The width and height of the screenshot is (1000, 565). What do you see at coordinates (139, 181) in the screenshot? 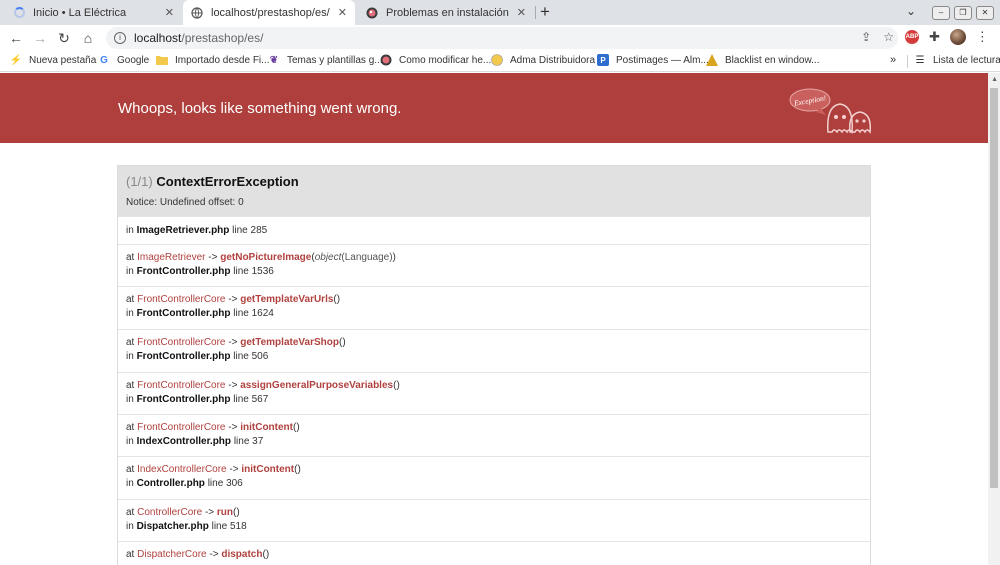
I see `exception-count: (1/1)` at bounding box center [139, 181].